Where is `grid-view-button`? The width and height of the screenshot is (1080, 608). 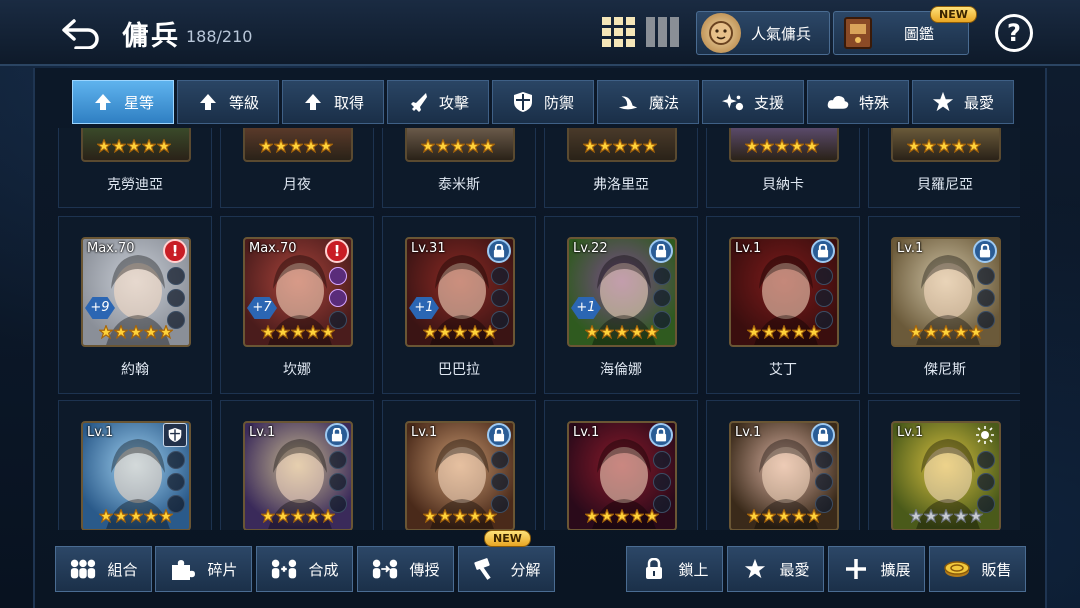 grid-view-button is located at coordinates (619, 32).